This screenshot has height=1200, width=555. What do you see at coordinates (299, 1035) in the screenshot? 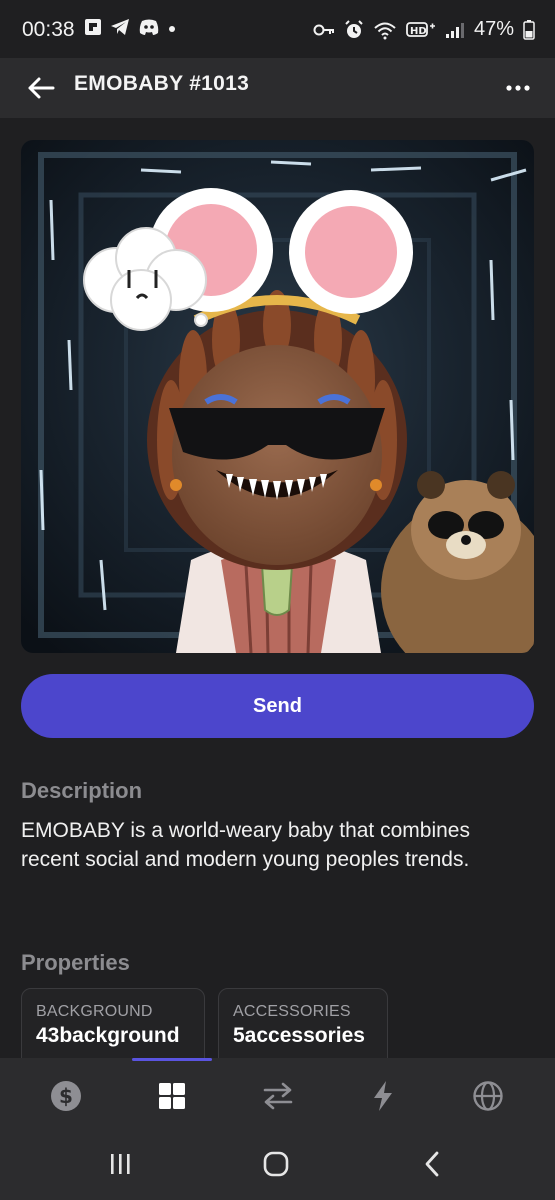
I see `property-value: 5accessories` at bounding box center [299, 1035].